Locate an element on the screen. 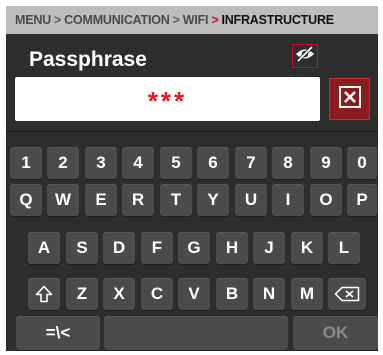 This screenshot has width=383, height=355. key-2: 2 is located at coordinates (63, 163).